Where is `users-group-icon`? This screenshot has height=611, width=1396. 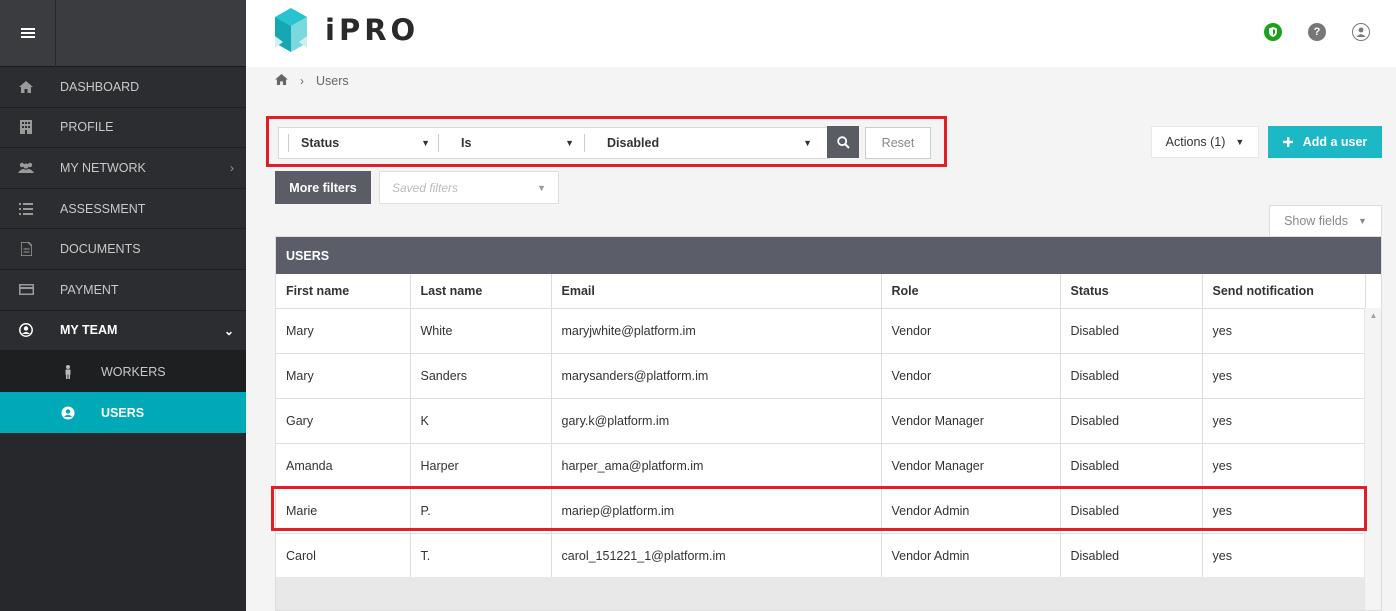 users-group-icon is located at coordinates (26, 168).